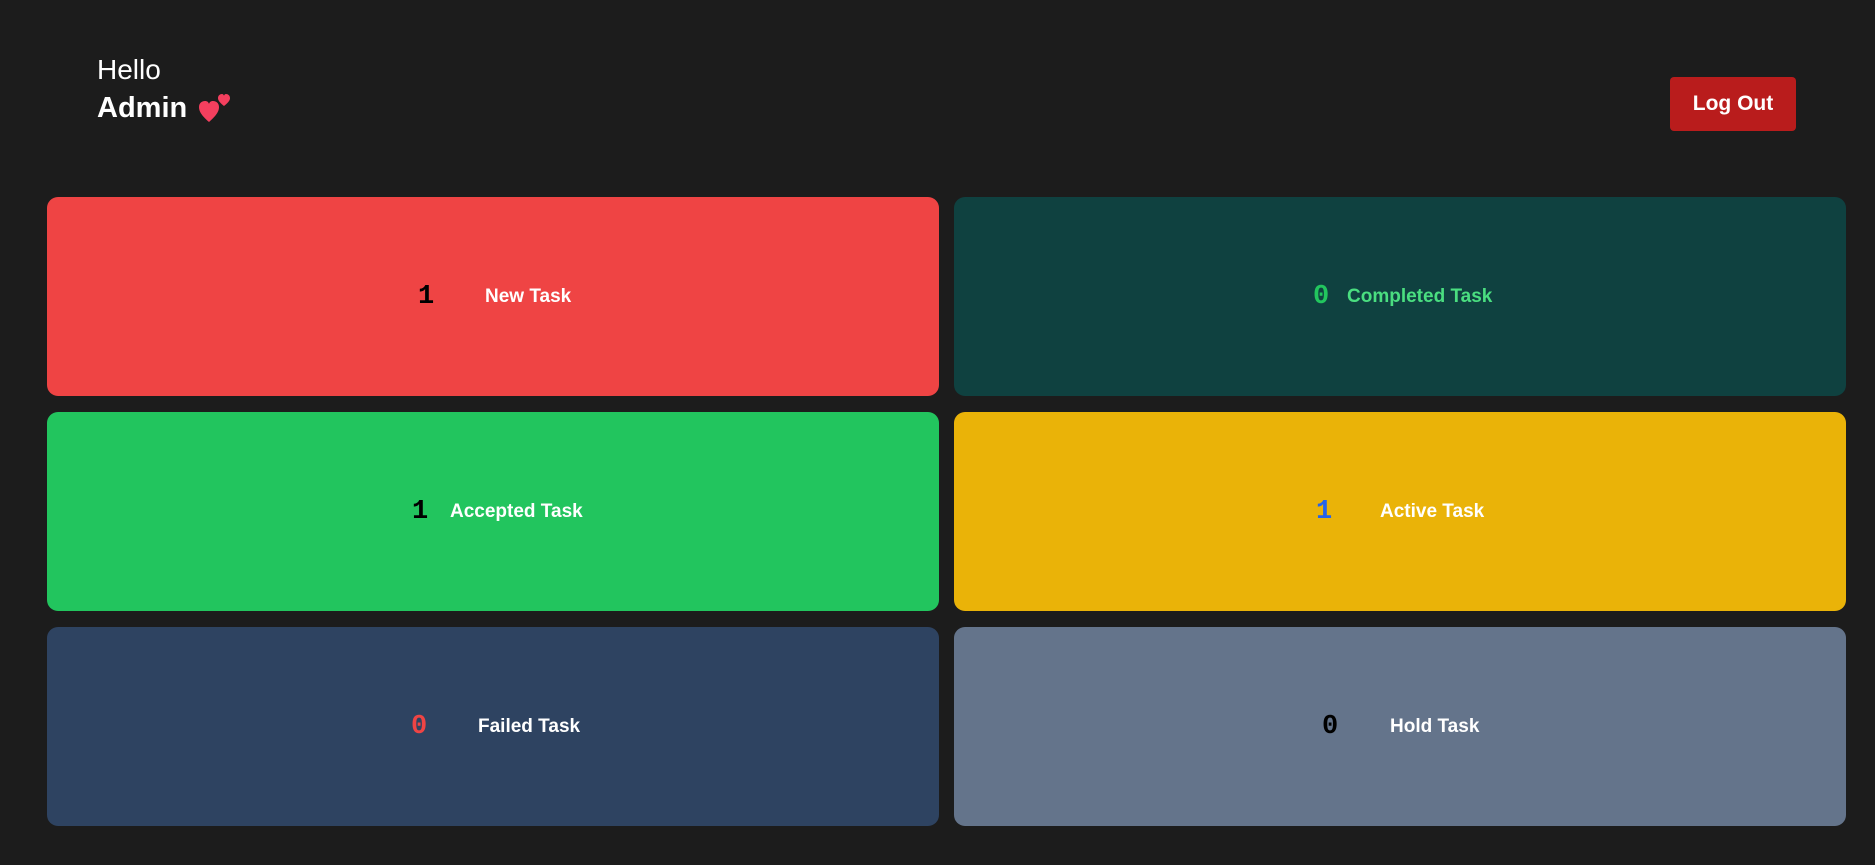 Image resolution: width=1875 pixels, height=865 pixels. I want to click on card-completed-task: 0 Completed Task, so click(1400, 296).